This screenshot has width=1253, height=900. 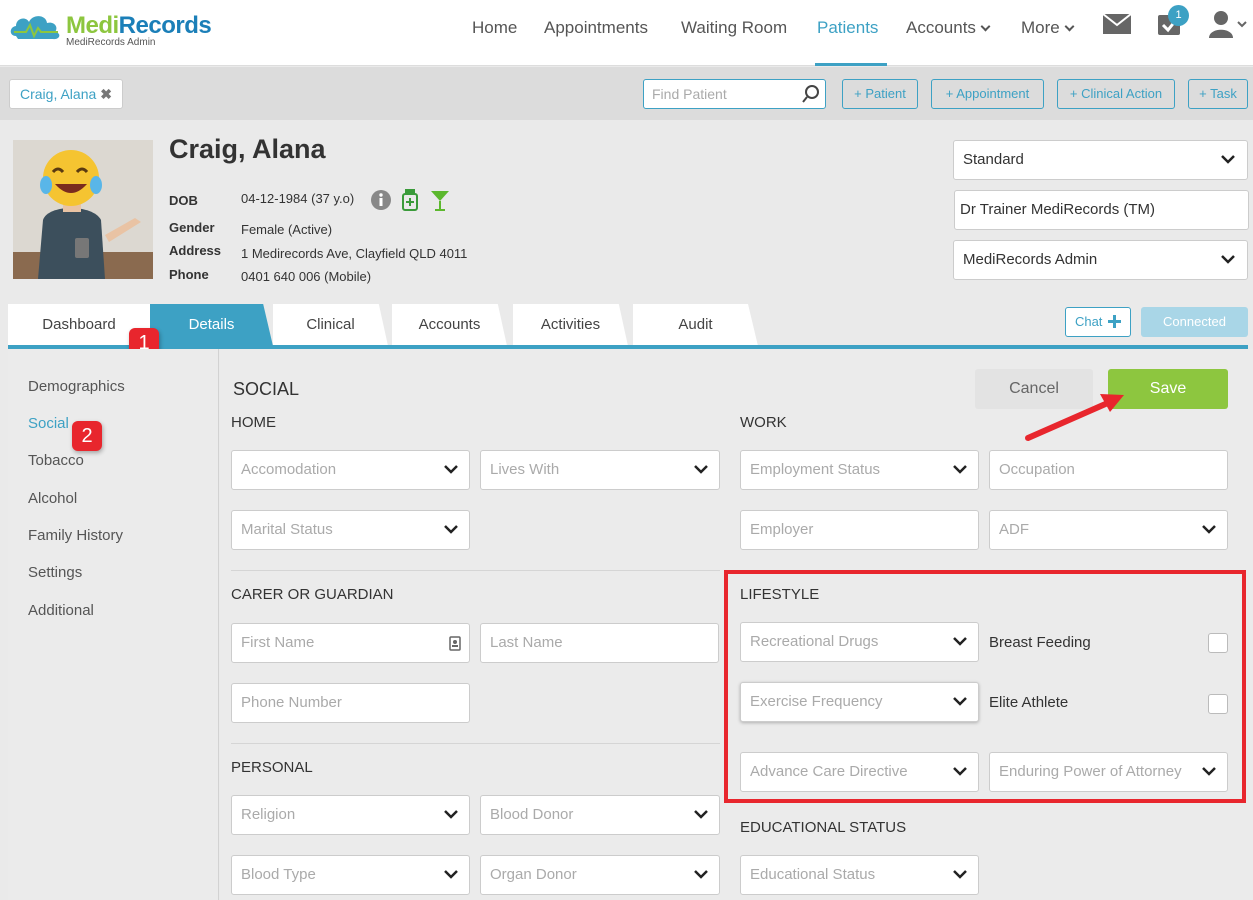 I want to click on nav-accounts: Accounts, so click(x=948, y=28).